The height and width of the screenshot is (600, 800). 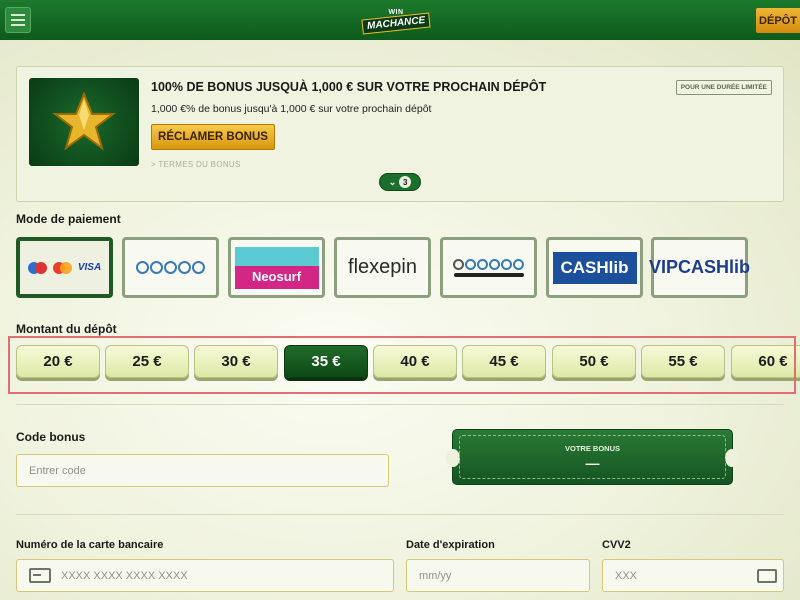 What do you see at coordinates (616, 545) in the screenshot?
I see `cvv-label: CVV2` at bounding box center [616, 545].